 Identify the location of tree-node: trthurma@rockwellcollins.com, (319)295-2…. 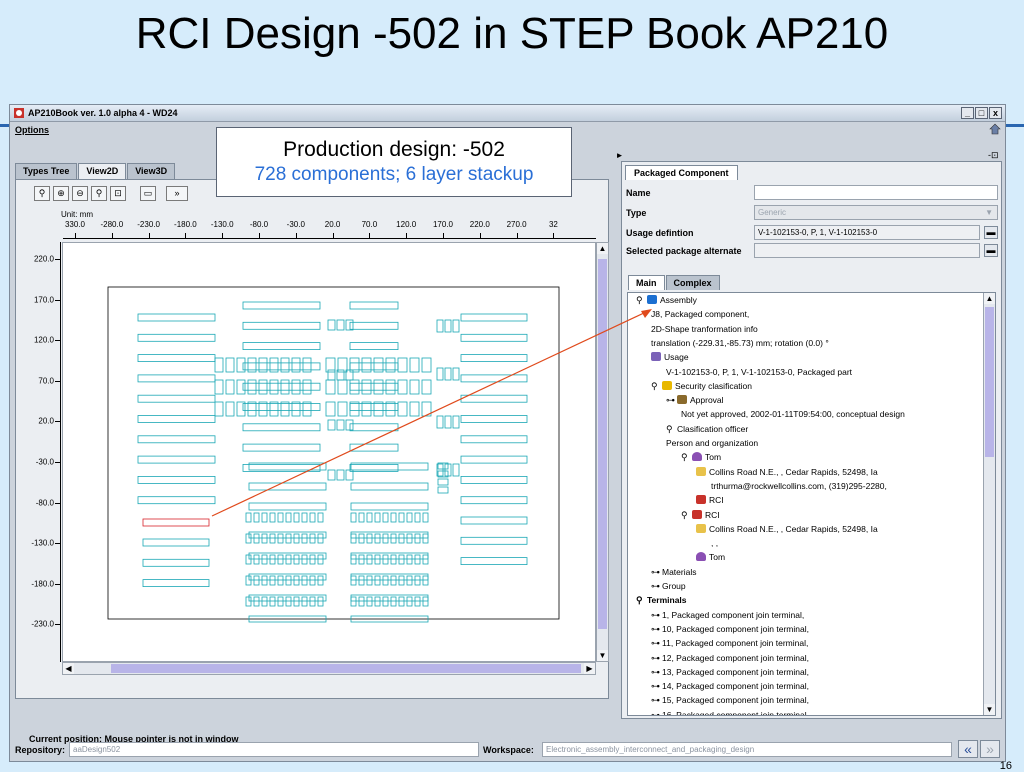
(799, 486).